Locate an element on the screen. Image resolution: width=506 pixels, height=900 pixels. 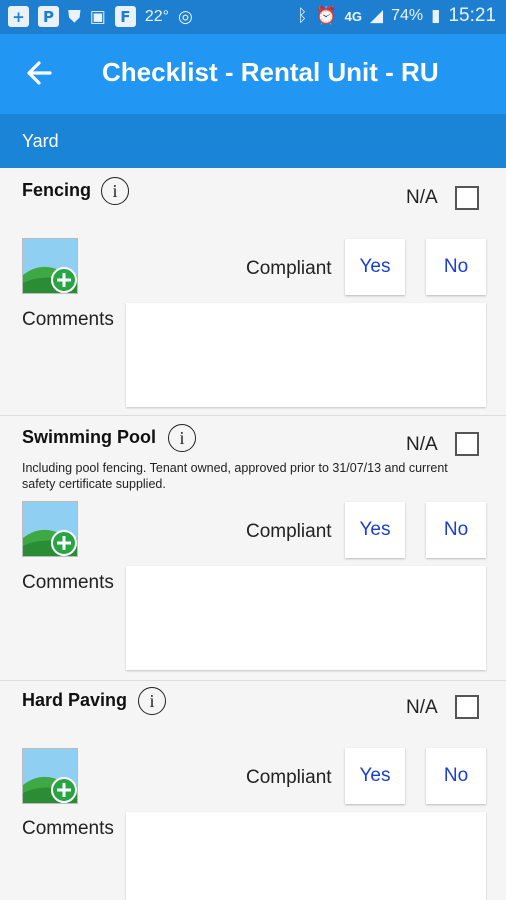
battery-percent: 74% is located at coordinates (407, 15).